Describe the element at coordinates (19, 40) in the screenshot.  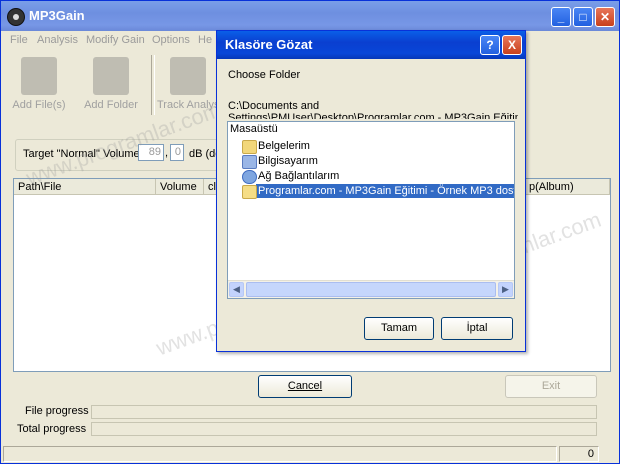
I see `menu-file: File` at that location.